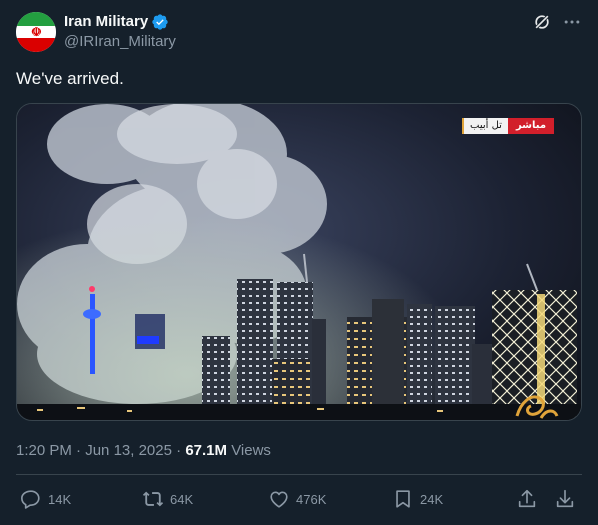  What do you see at coordinates (531, 126) in the screenshot?
I see `live-label: مباشر` at bounding box center [531, 126].